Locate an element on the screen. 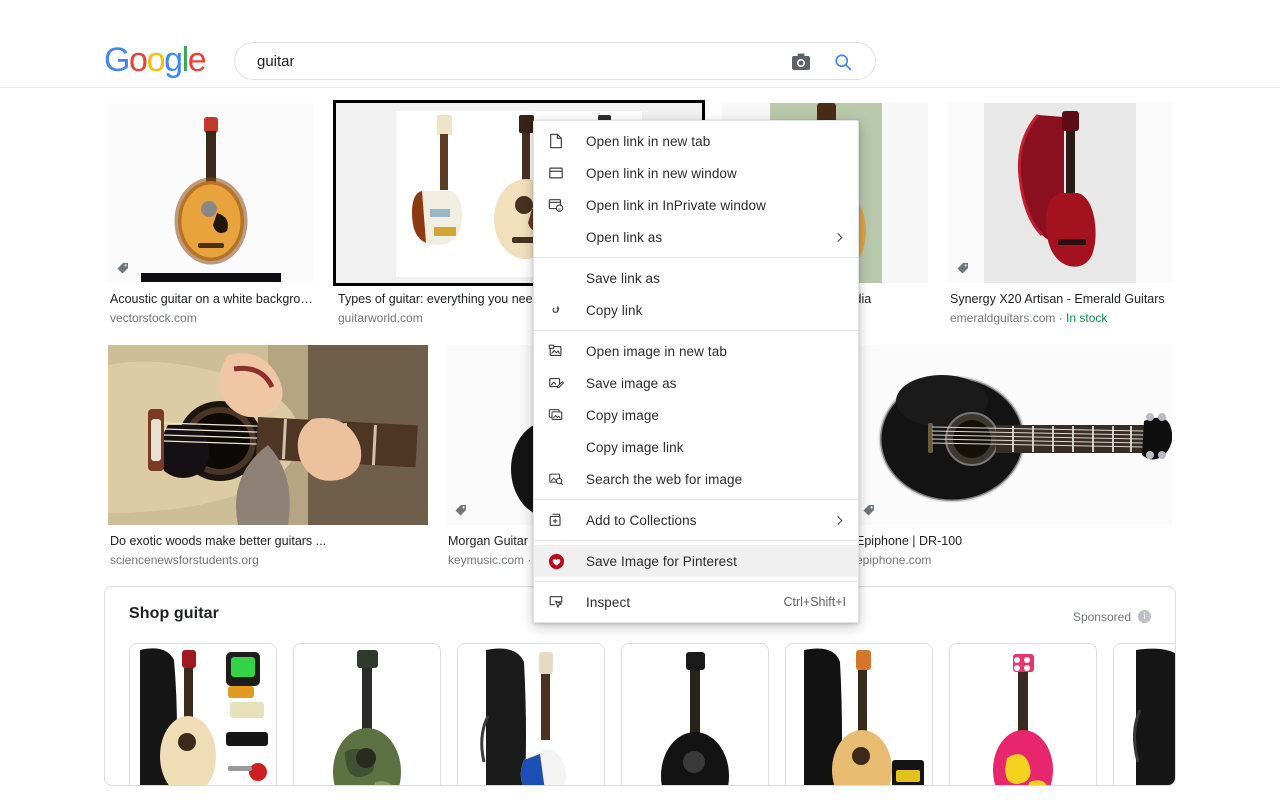  menu-item-open-link-new-tab: Open link in new tab is located at coordinates (696, 141).